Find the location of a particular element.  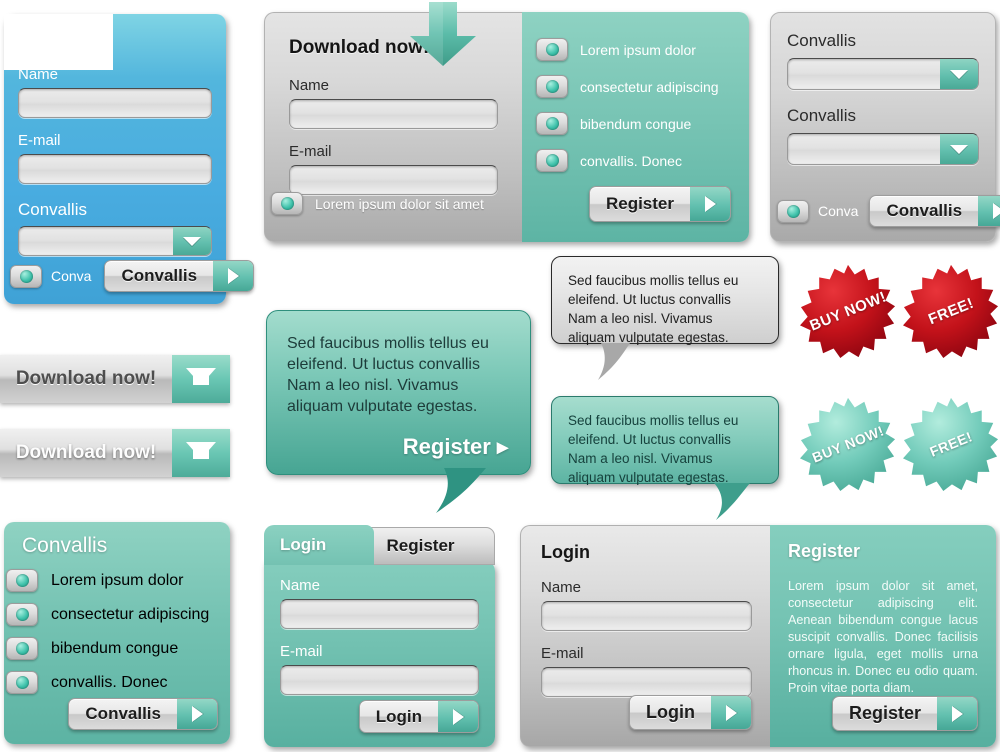

download-button-light-label: Download now! is located at coordinates (86, 452).